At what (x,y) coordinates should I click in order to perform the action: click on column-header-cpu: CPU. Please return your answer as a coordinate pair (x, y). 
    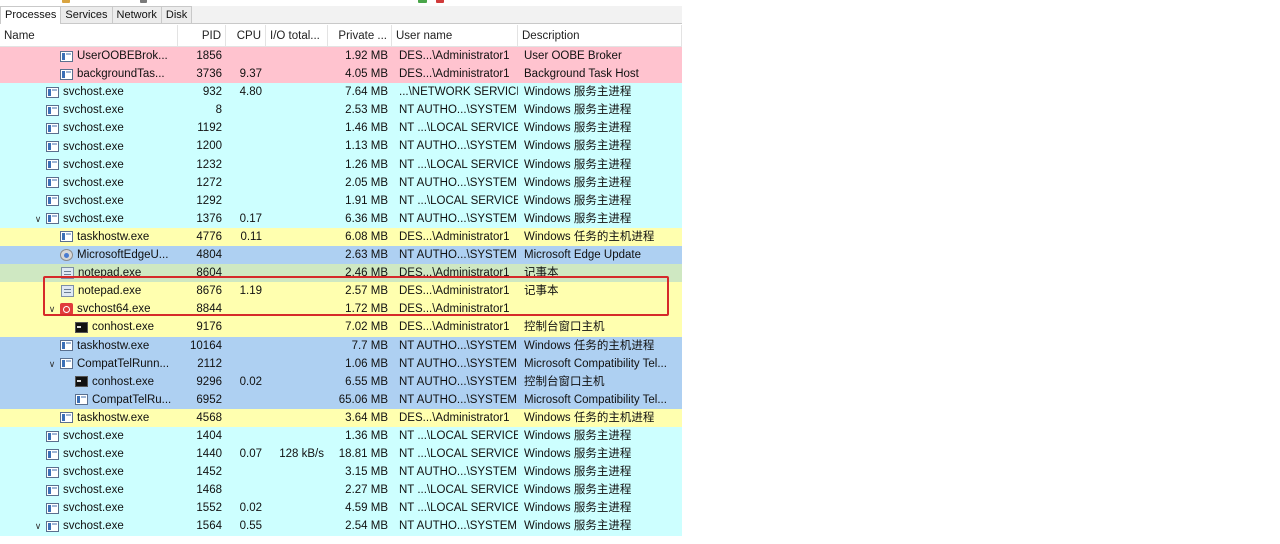
    Looking at the image, I should click on (246, 36).